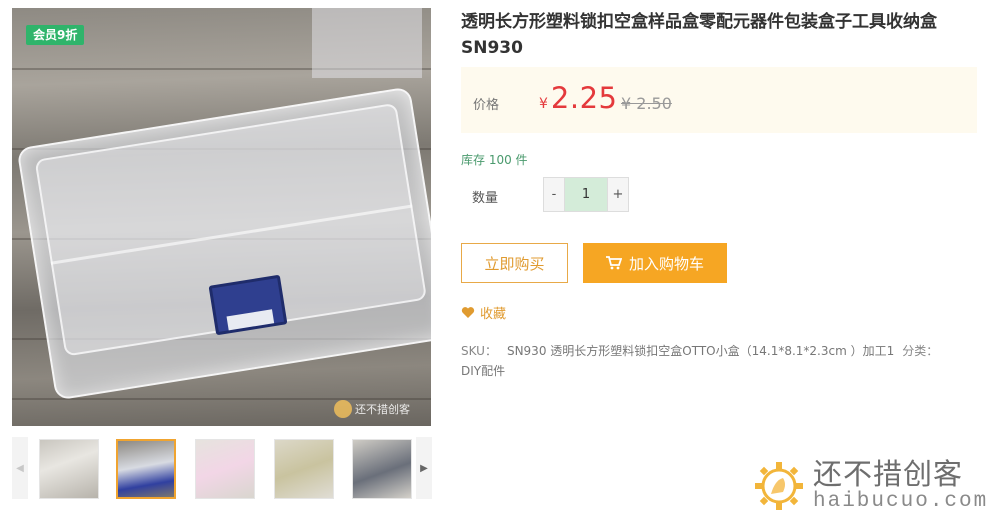 This screenshot has width=986, height=518. Describe the element at coordinates (494, 160) in the screenshot. I see `stock-text: 库存 100 件` at that location.